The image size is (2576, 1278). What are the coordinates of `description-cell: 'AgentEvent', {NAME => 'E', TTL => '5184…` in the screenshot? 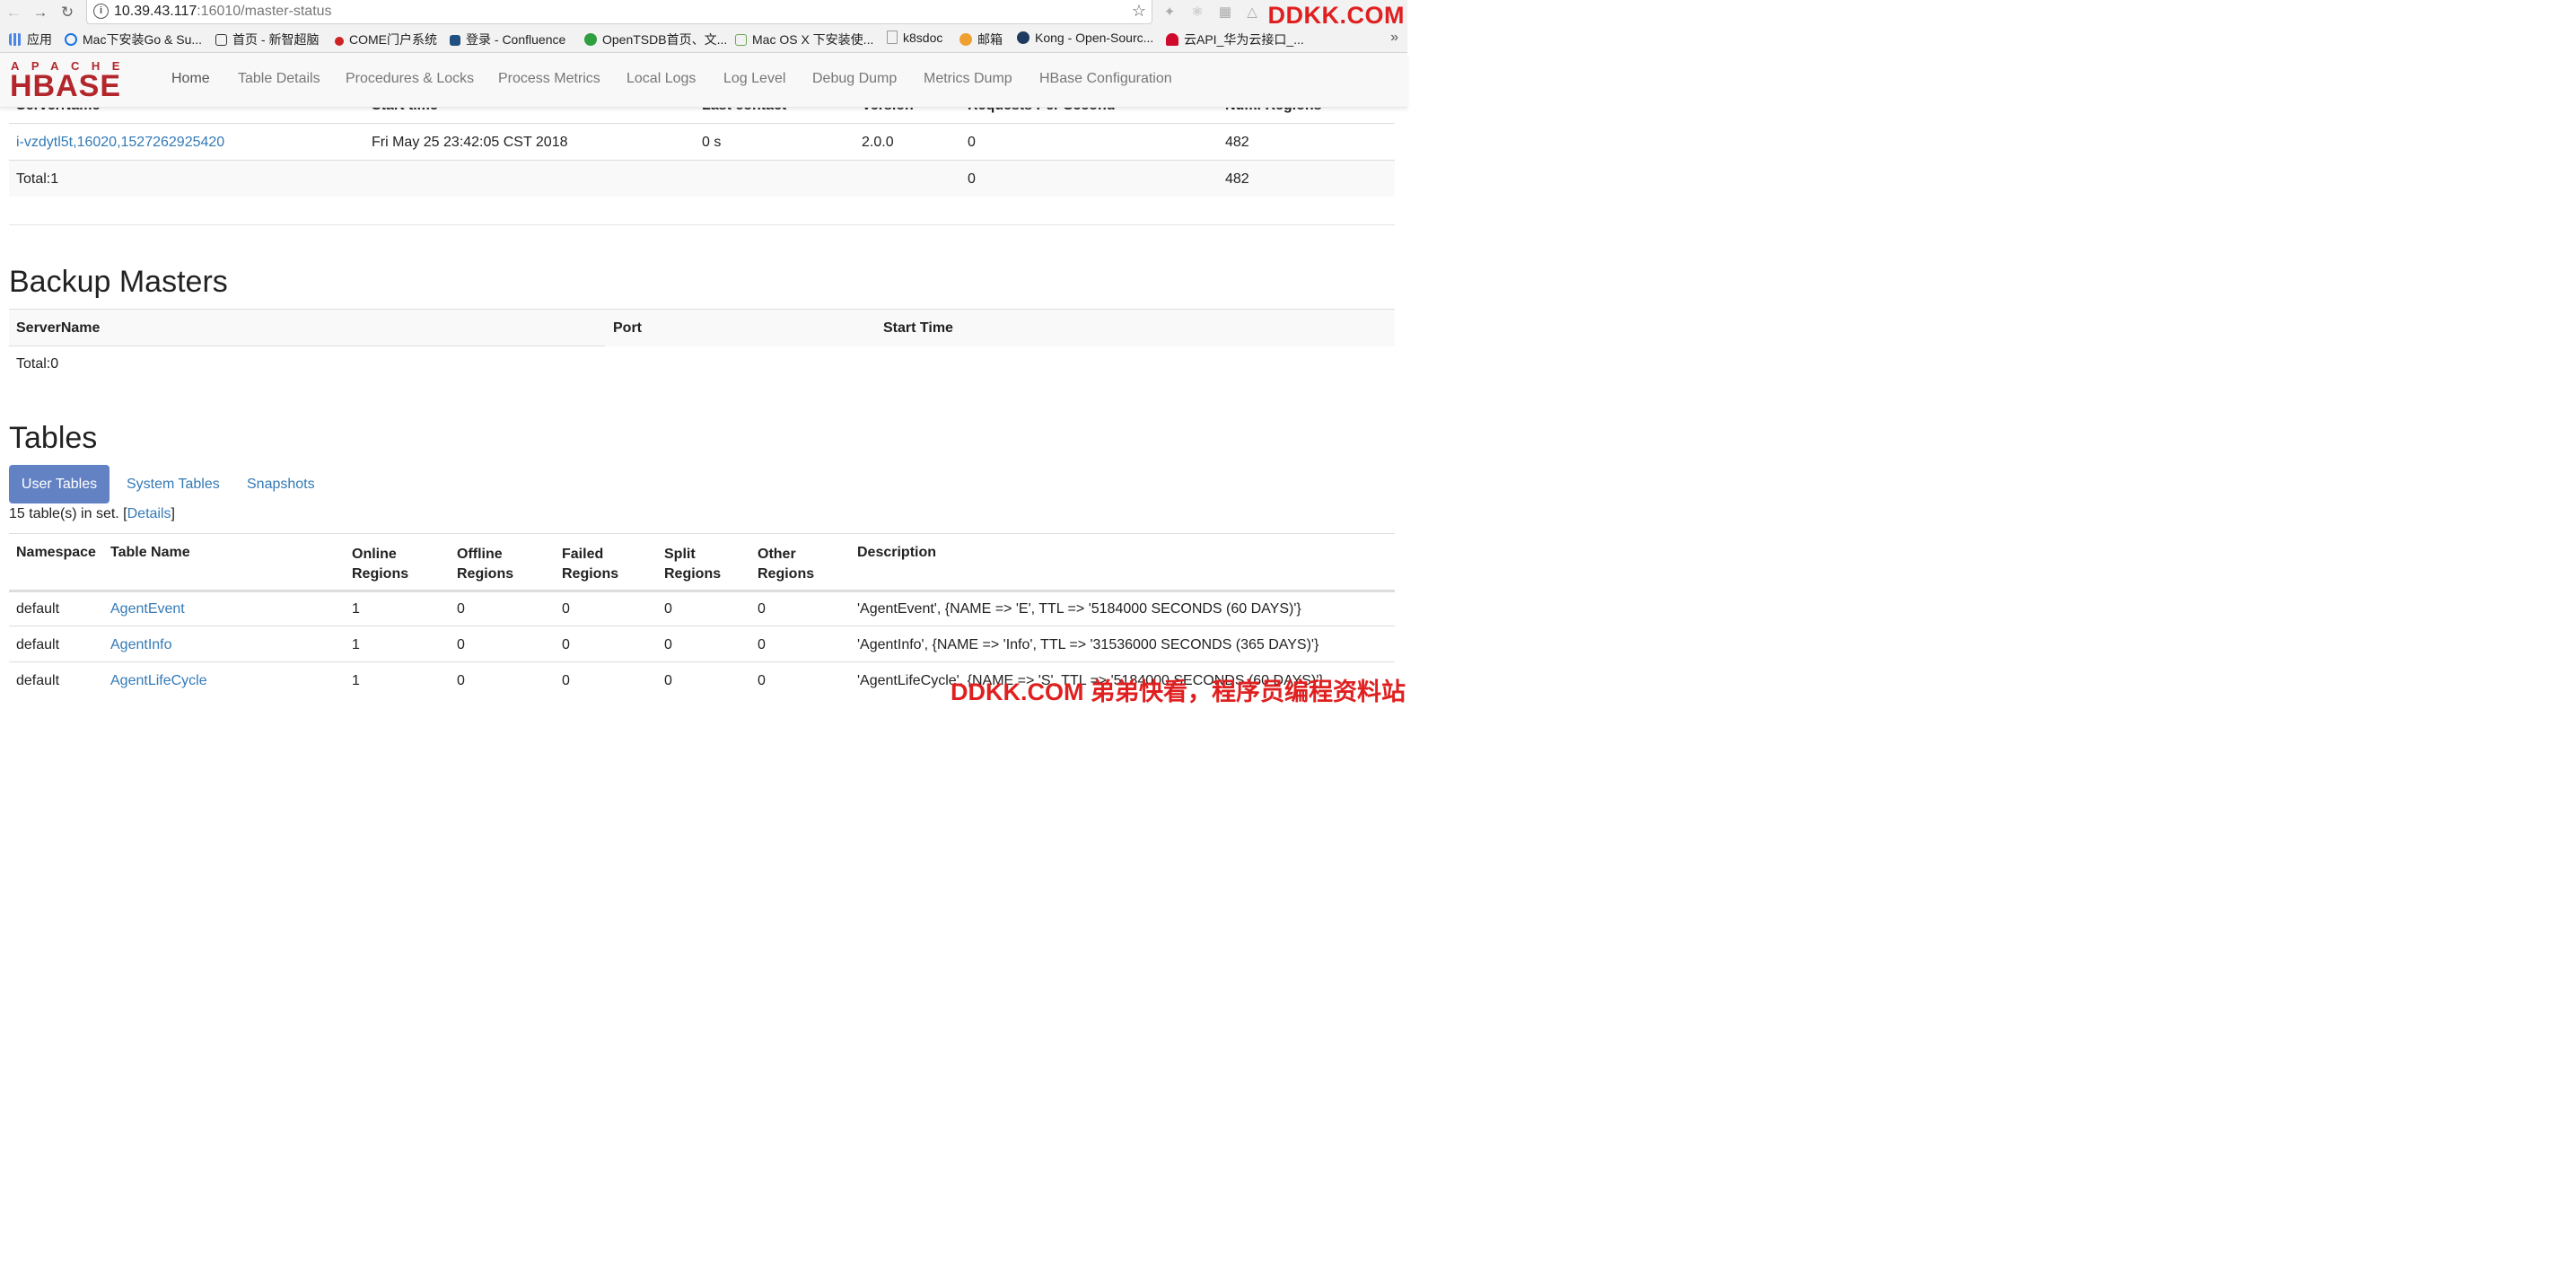 It's located at (1079, 609).